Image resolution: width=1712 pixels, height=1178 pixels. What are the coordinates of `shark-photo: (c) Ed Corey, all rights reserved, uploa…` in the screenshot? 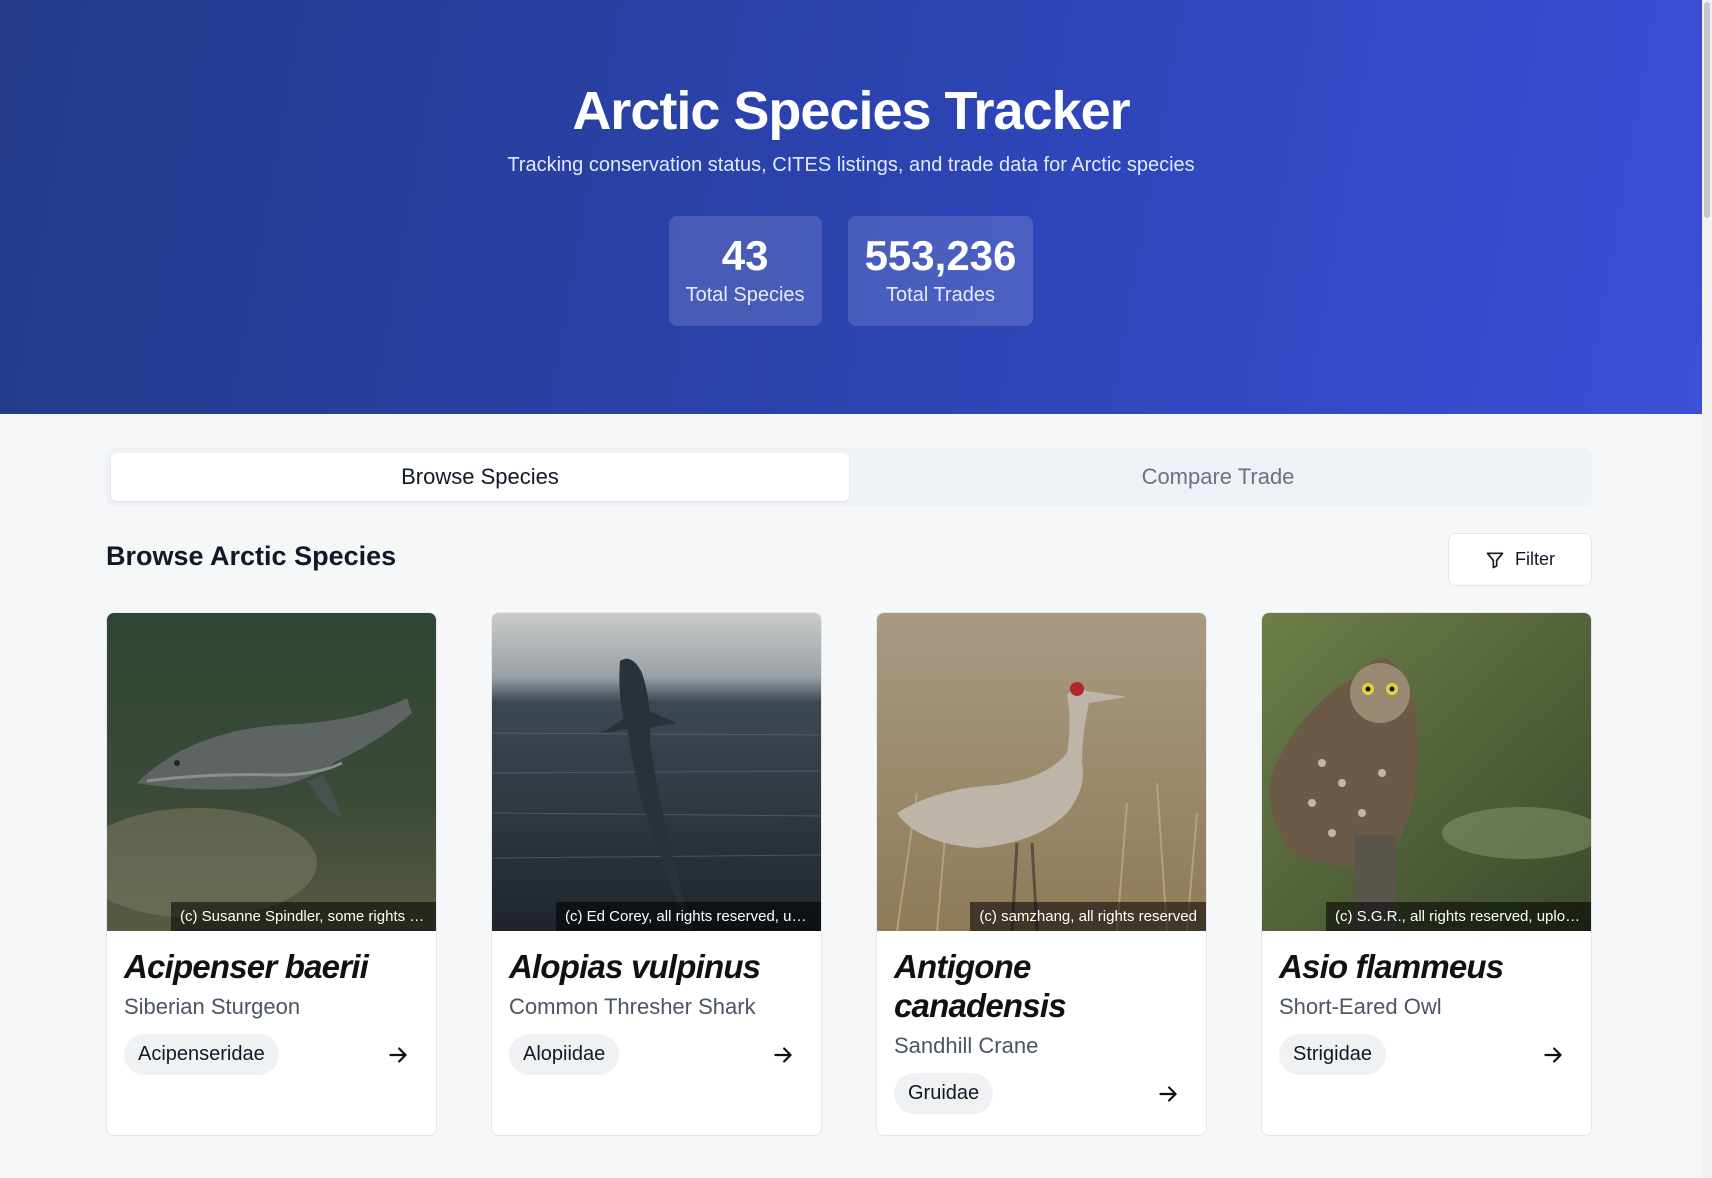 It's located at (656, 772).